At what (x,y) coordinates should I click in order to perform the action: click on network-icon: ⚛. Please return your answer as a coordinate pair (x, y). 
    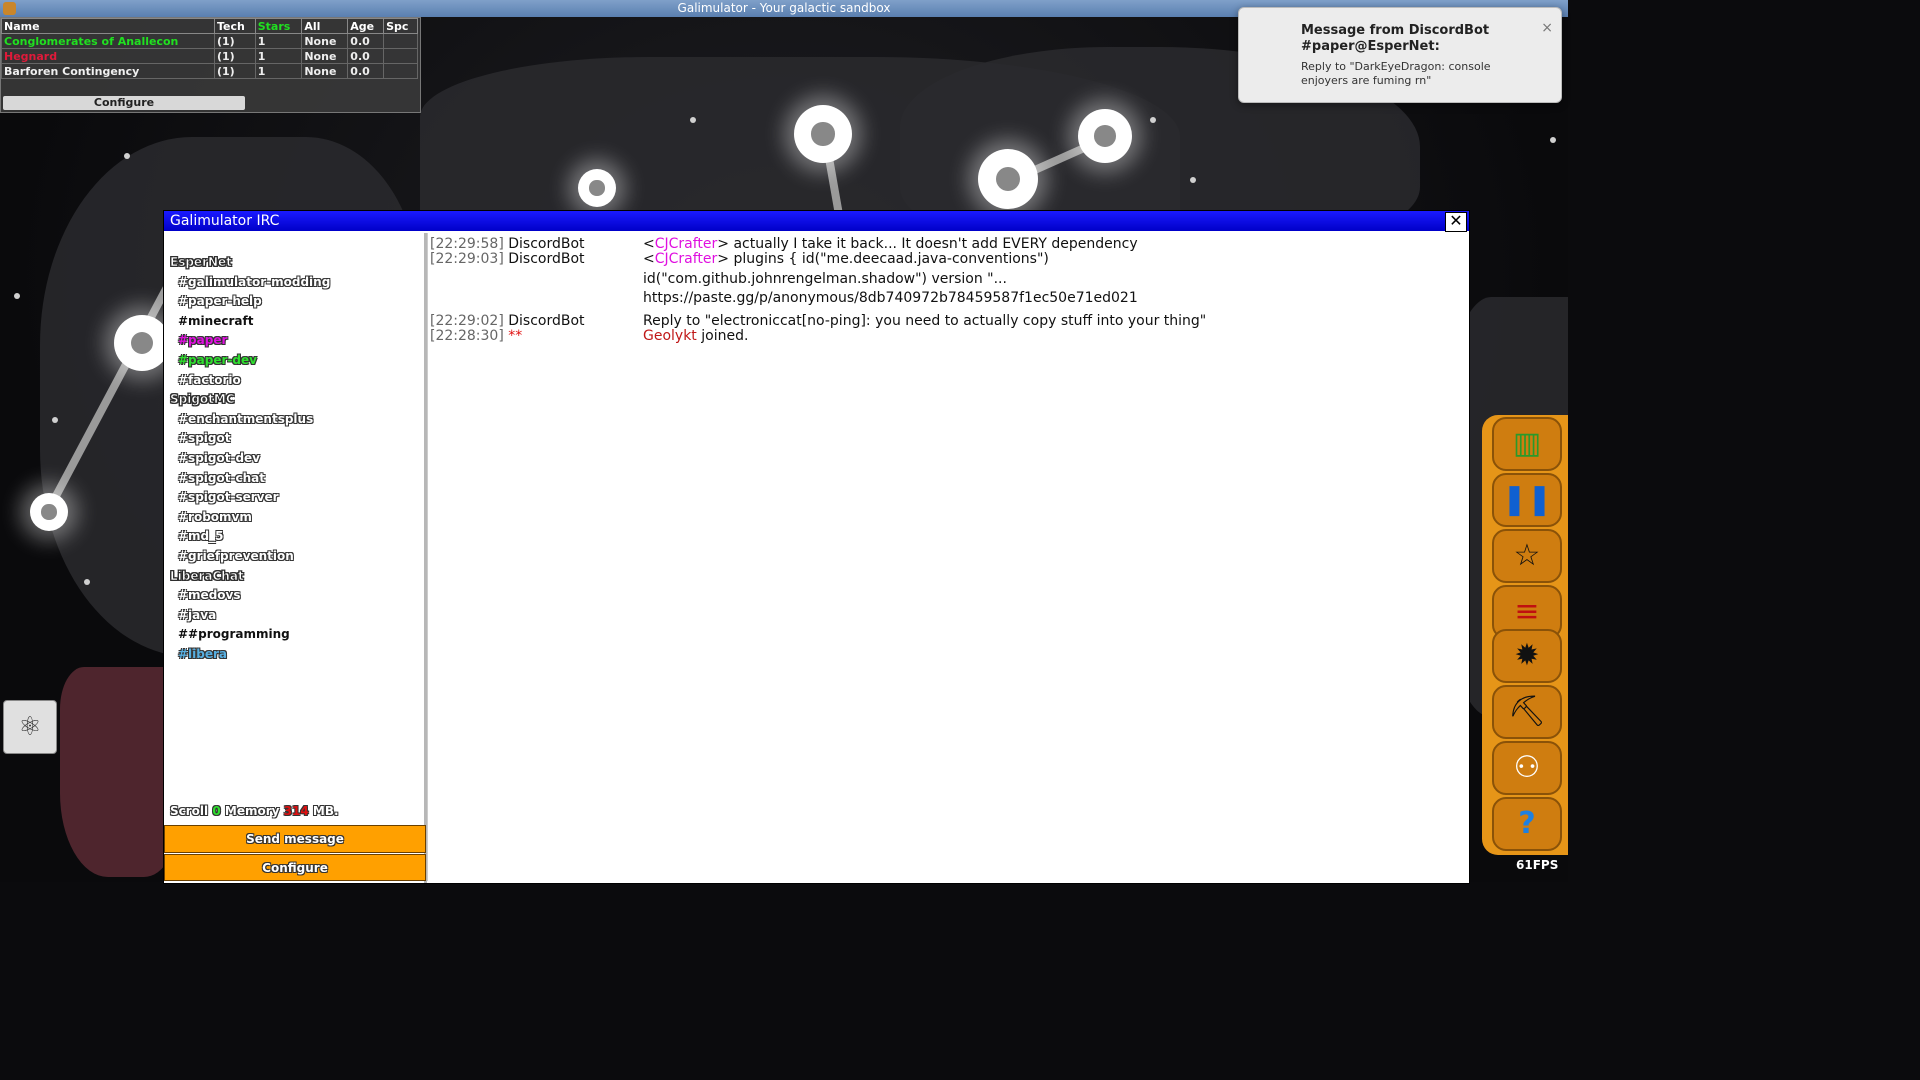
    Looking at the image, I should click on (30, 727).